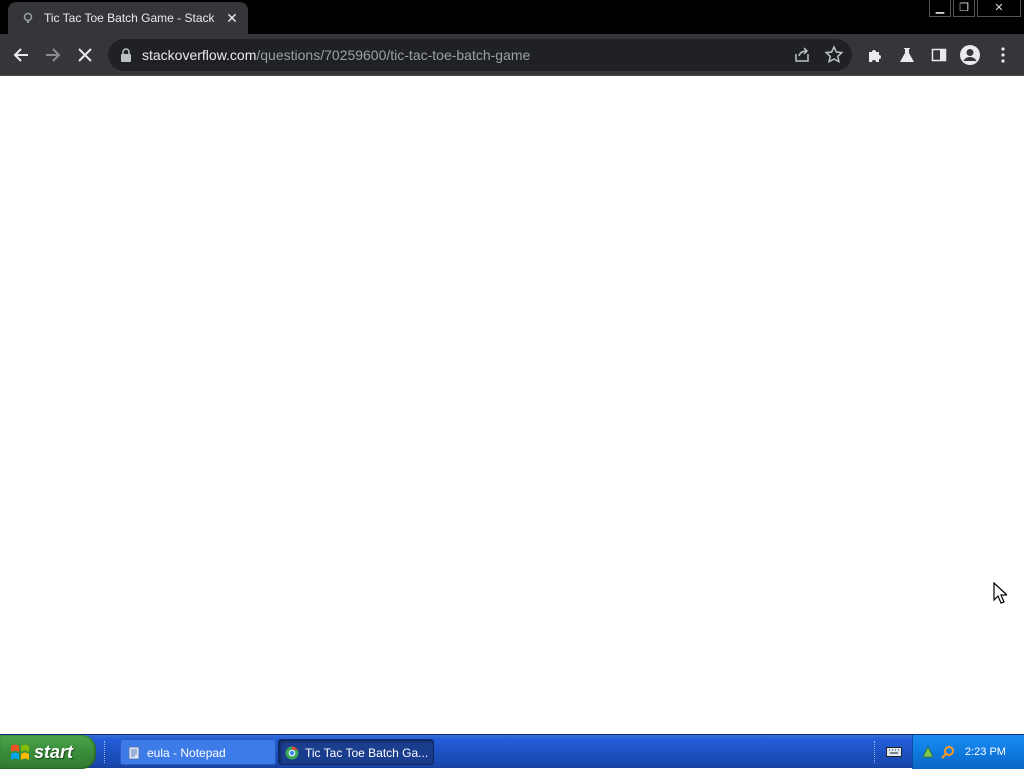 This screenshot has height=769, width=1024. I want to click on url-domain: stackoverflow.com, so click(199, 55).